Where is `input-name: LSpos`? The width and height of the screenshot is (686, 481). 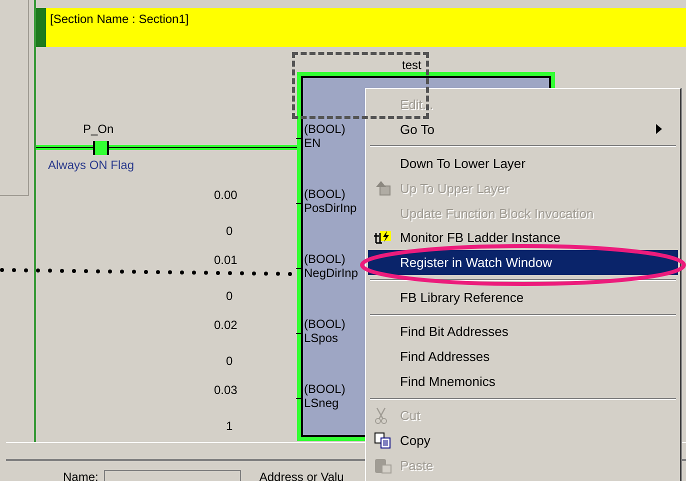
input-name: LSpos is located at coordinates (321, 338).